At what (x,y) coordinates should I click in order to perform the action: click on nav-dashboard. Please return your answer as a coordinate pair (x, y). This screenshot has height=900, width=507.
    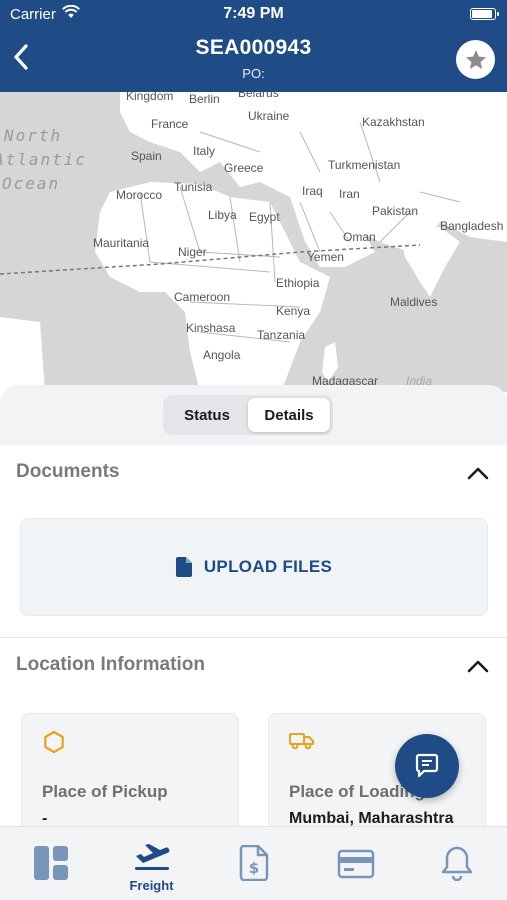
    Looking at the image, I should click on (50, 863).